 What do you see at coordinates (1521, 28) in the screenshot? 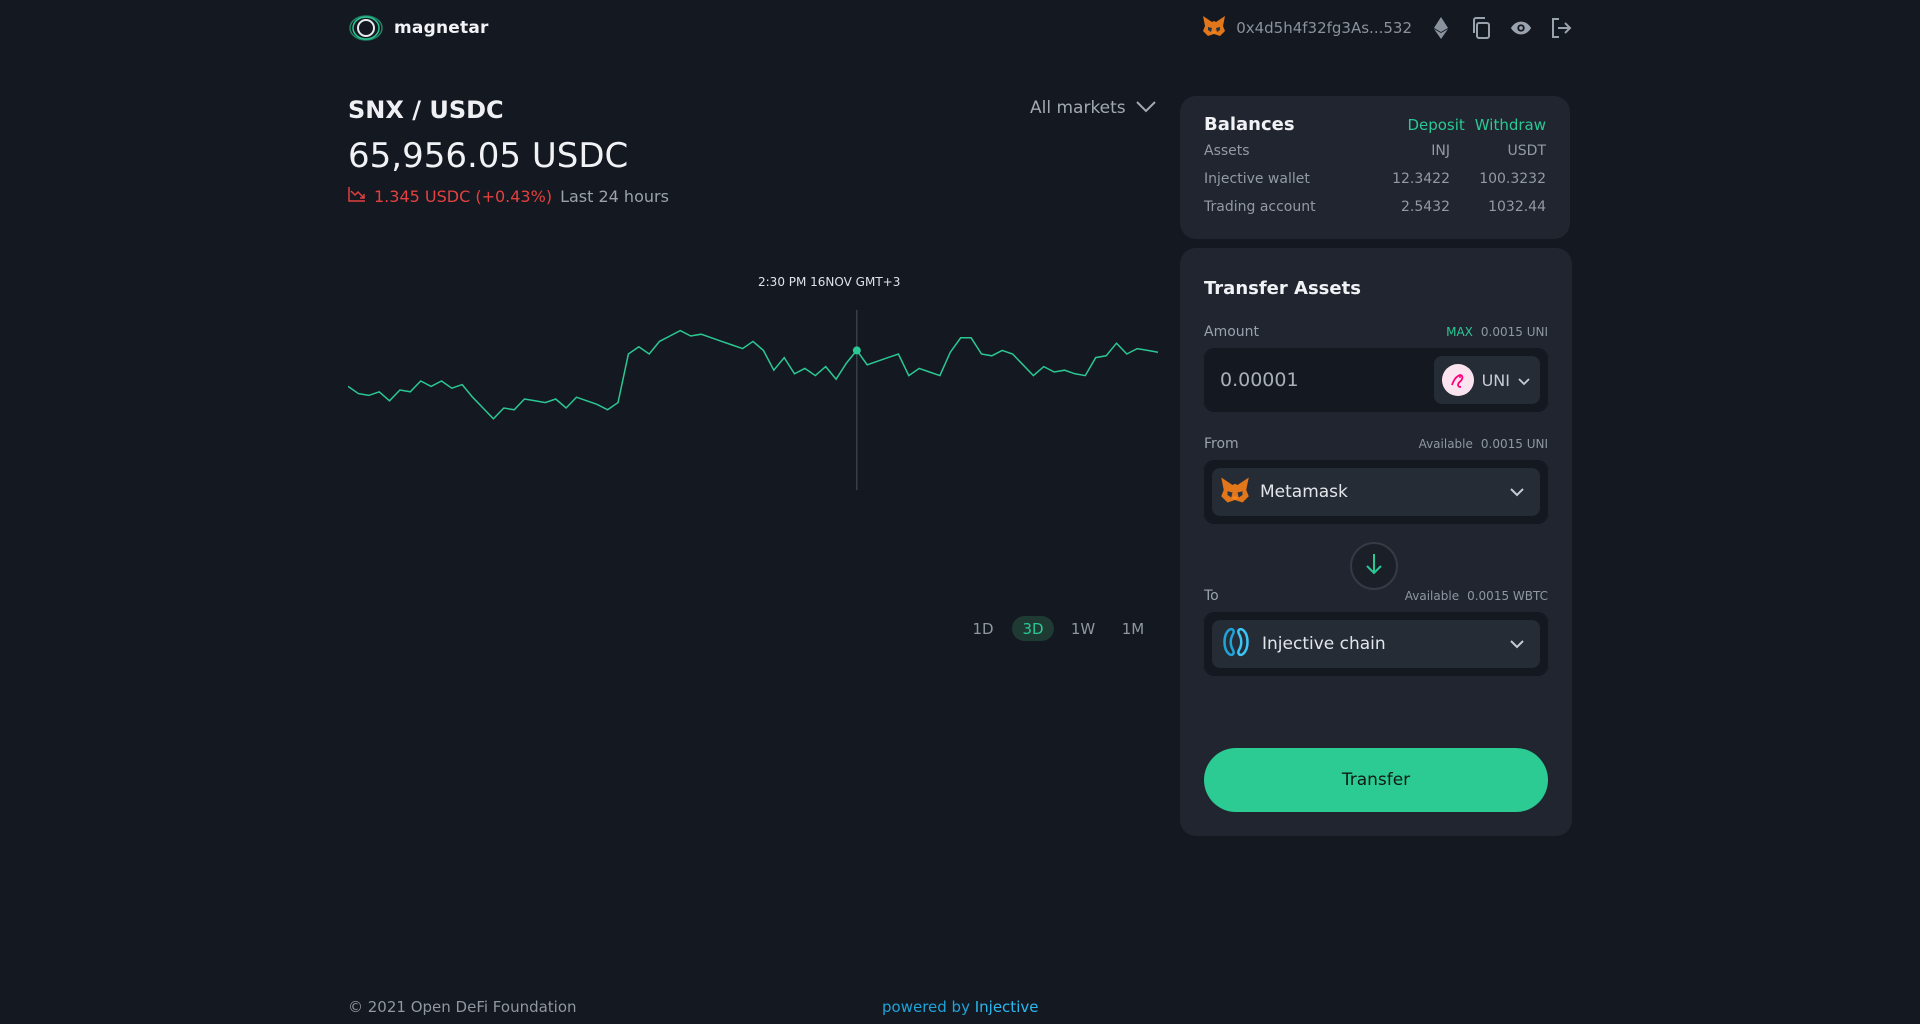
I see `eye-icon` at bounding box center [1521, 28].